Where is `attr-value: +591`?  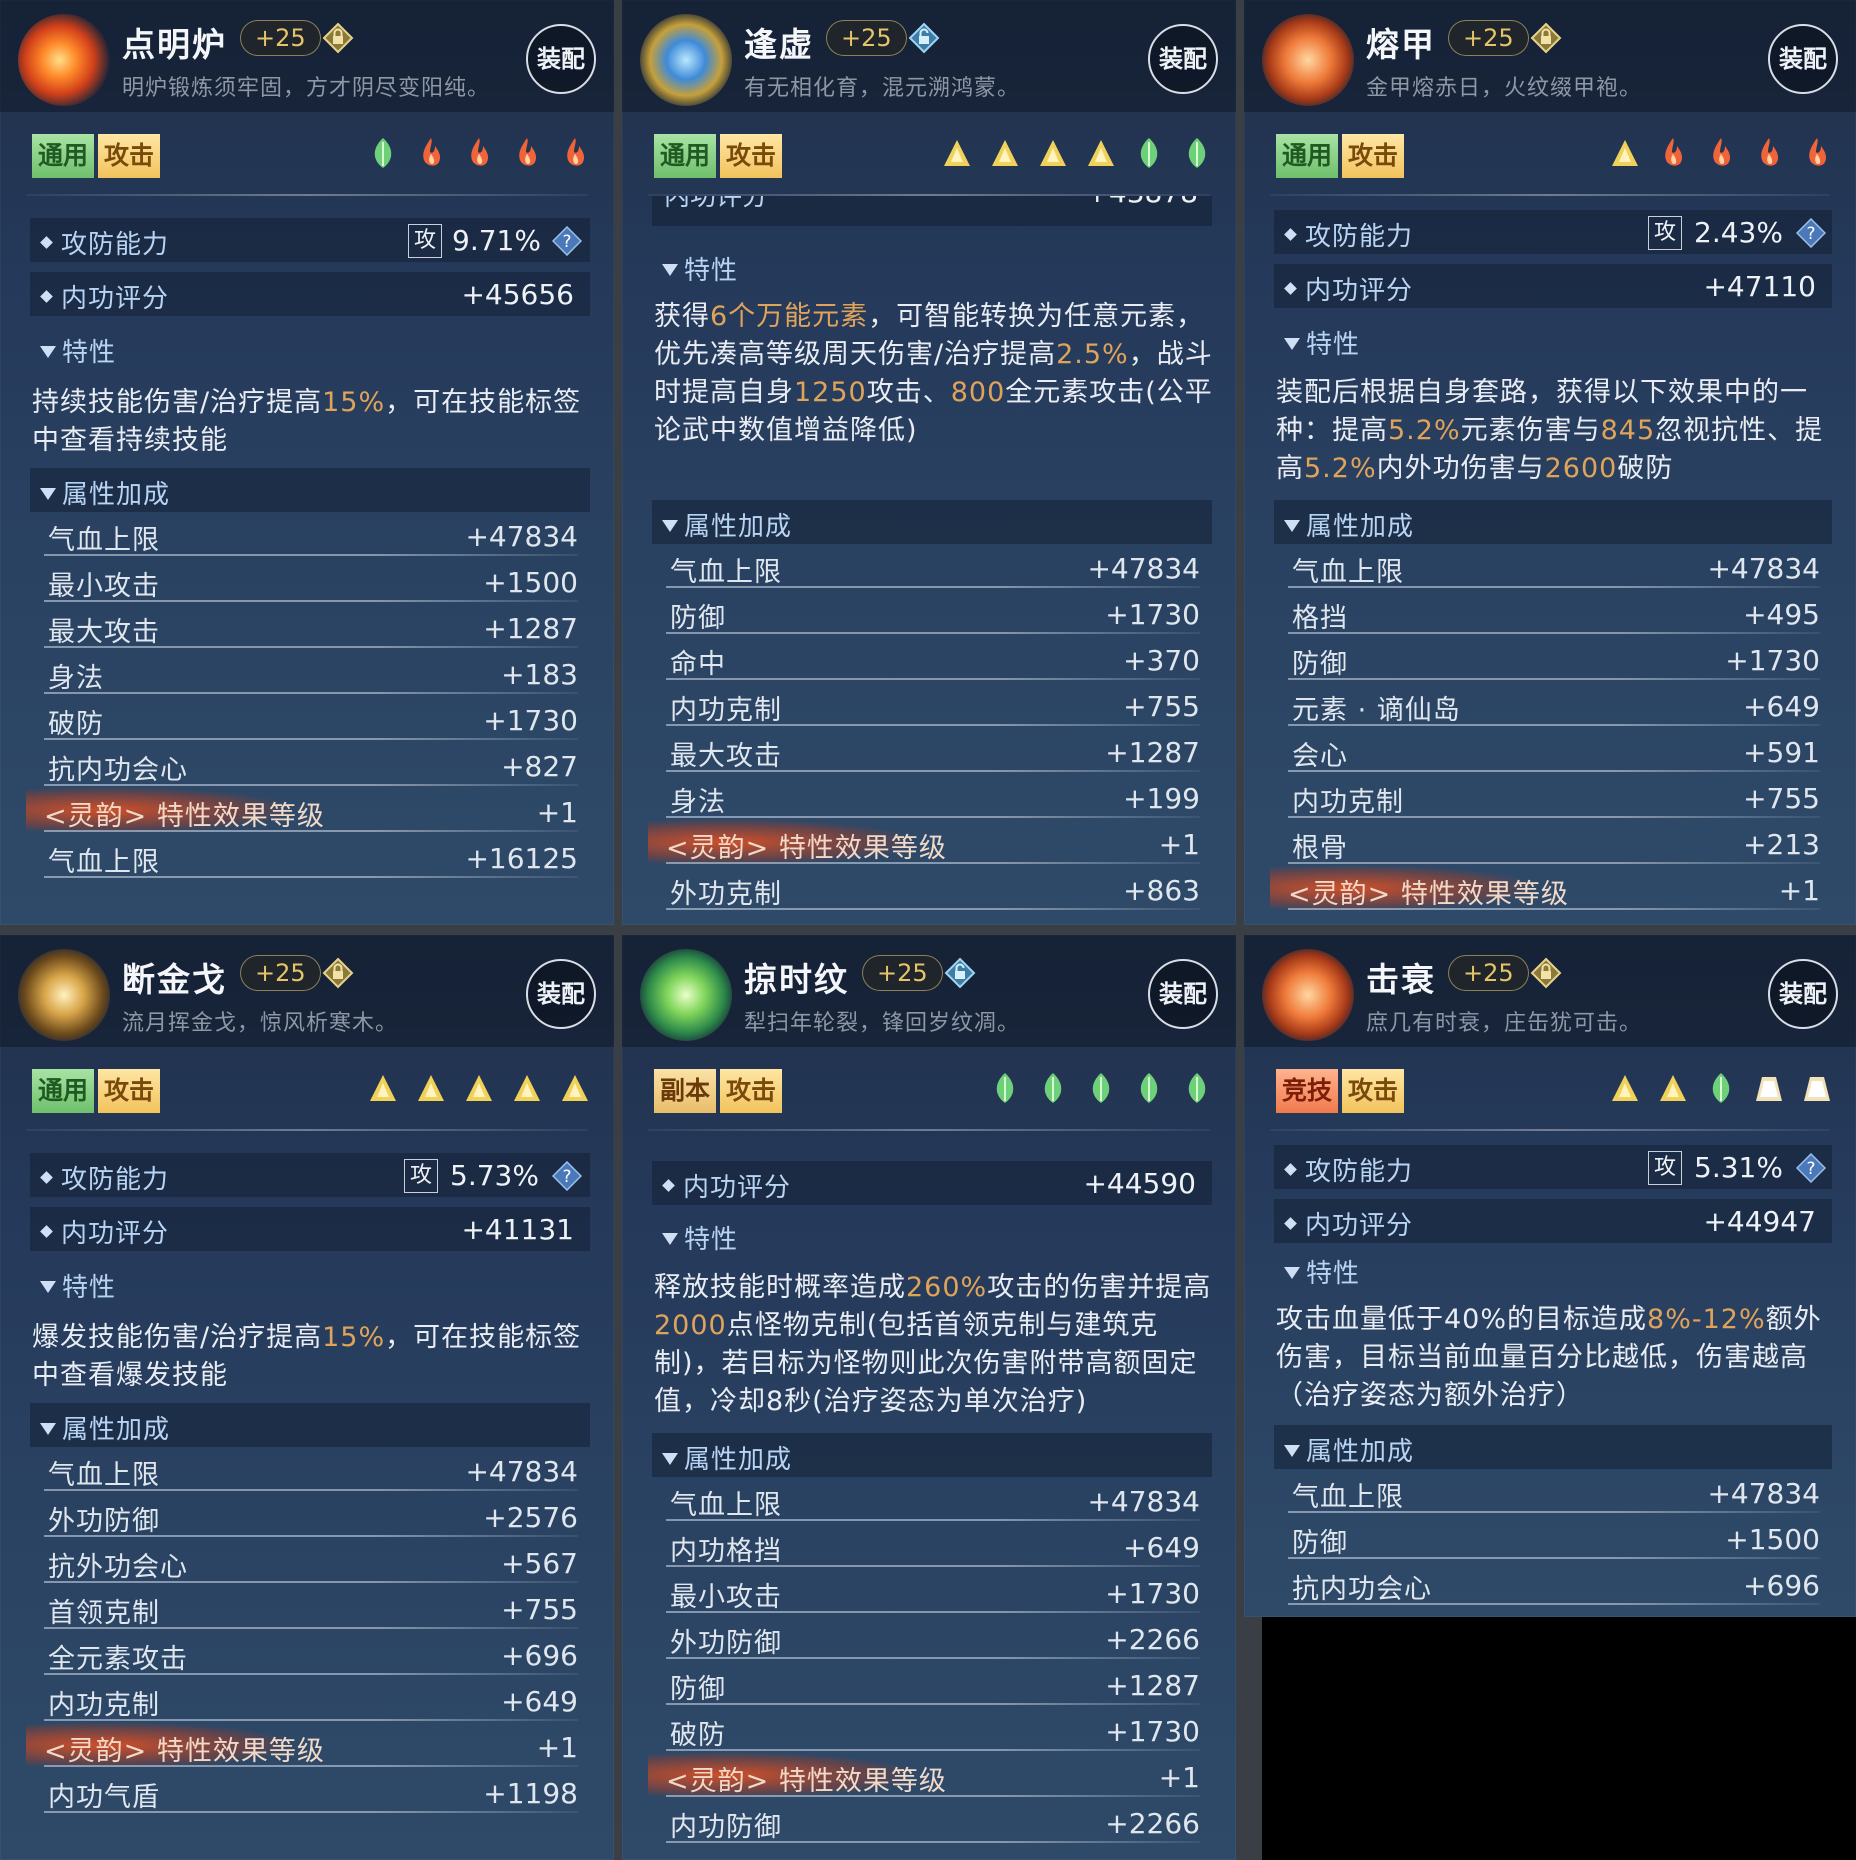
attr-value: +591 is located at coordinates (1781, 752).